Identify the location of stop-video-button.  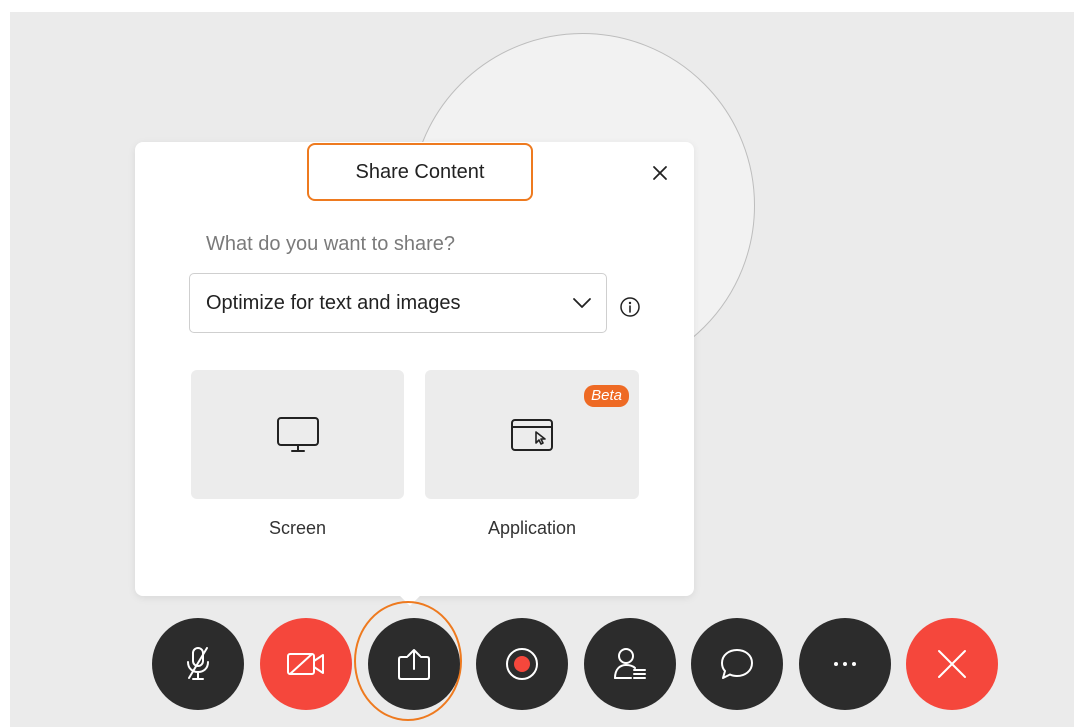
(306, 664).